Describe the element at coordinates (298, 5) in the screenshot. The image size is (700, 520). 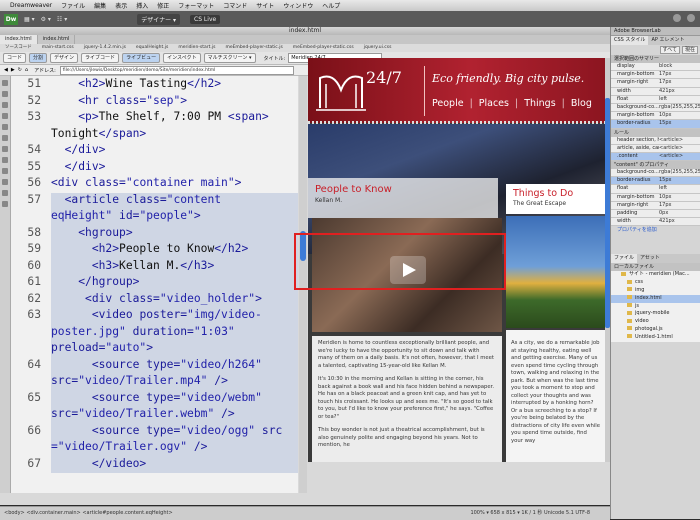
I see `menu-window: ウィンドウ` at that location.